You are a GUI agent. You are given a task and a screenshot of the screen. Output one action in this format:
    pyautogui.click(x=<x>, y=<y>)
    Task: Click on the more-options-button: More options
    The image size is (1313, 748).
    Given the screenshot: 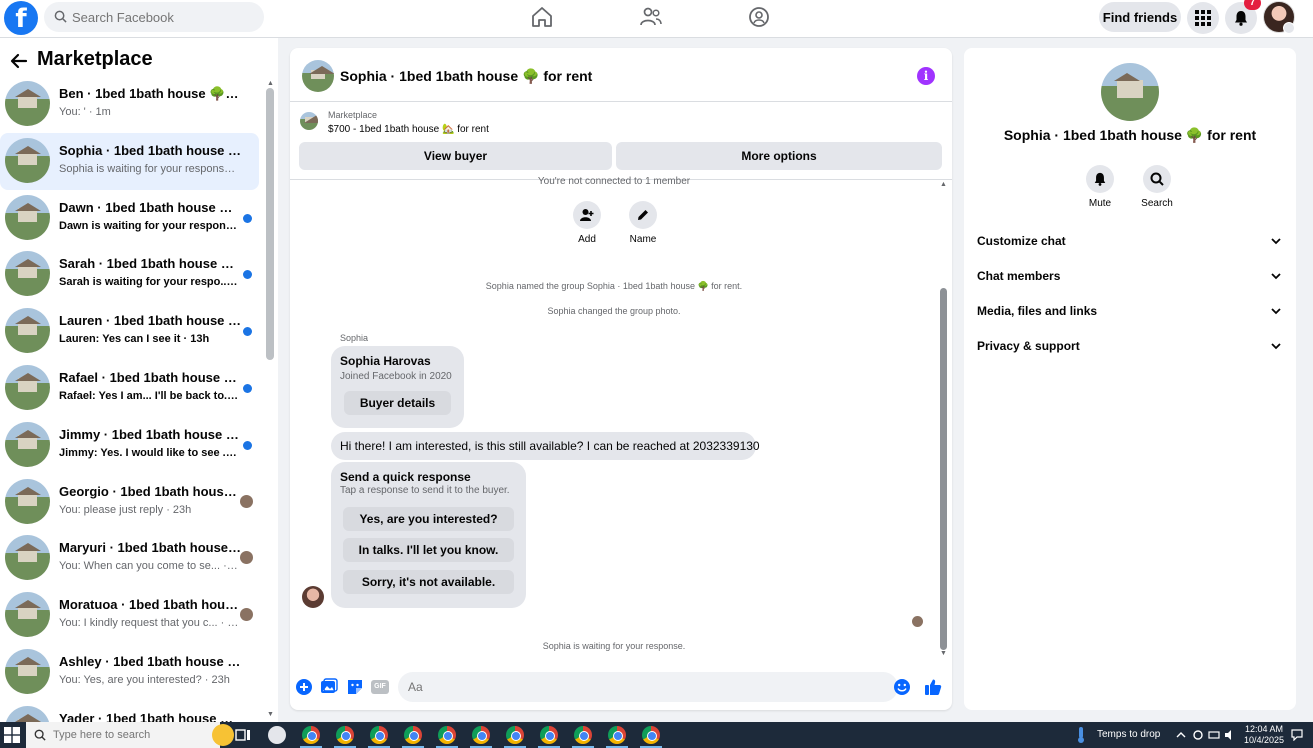 What is the action you would take?
    pyautogui.click(x=779, y=156)
    